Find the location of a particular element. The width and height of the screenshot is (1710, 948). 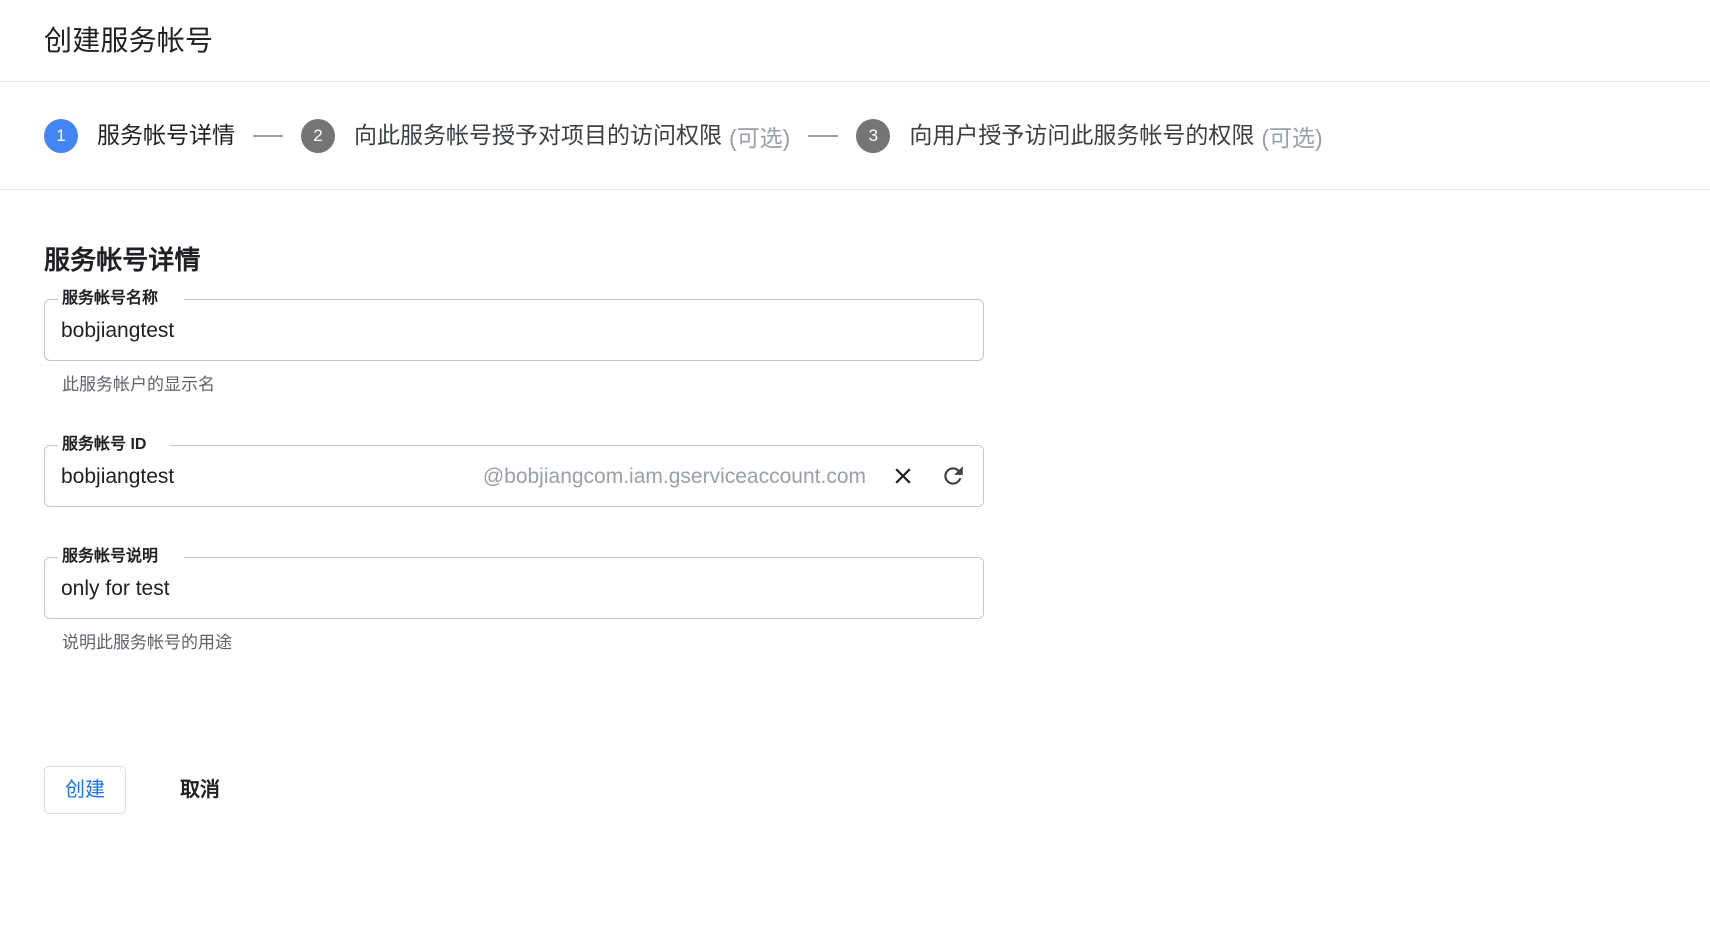

service-account-name-input: bobjiangtest is located at coordinates (117, 330).